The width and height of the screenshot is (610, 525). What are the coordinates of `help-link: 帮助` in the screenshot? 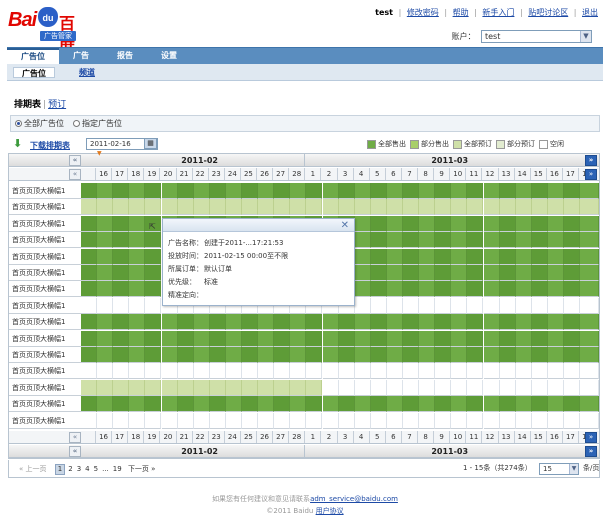 It's located at (461, 12).